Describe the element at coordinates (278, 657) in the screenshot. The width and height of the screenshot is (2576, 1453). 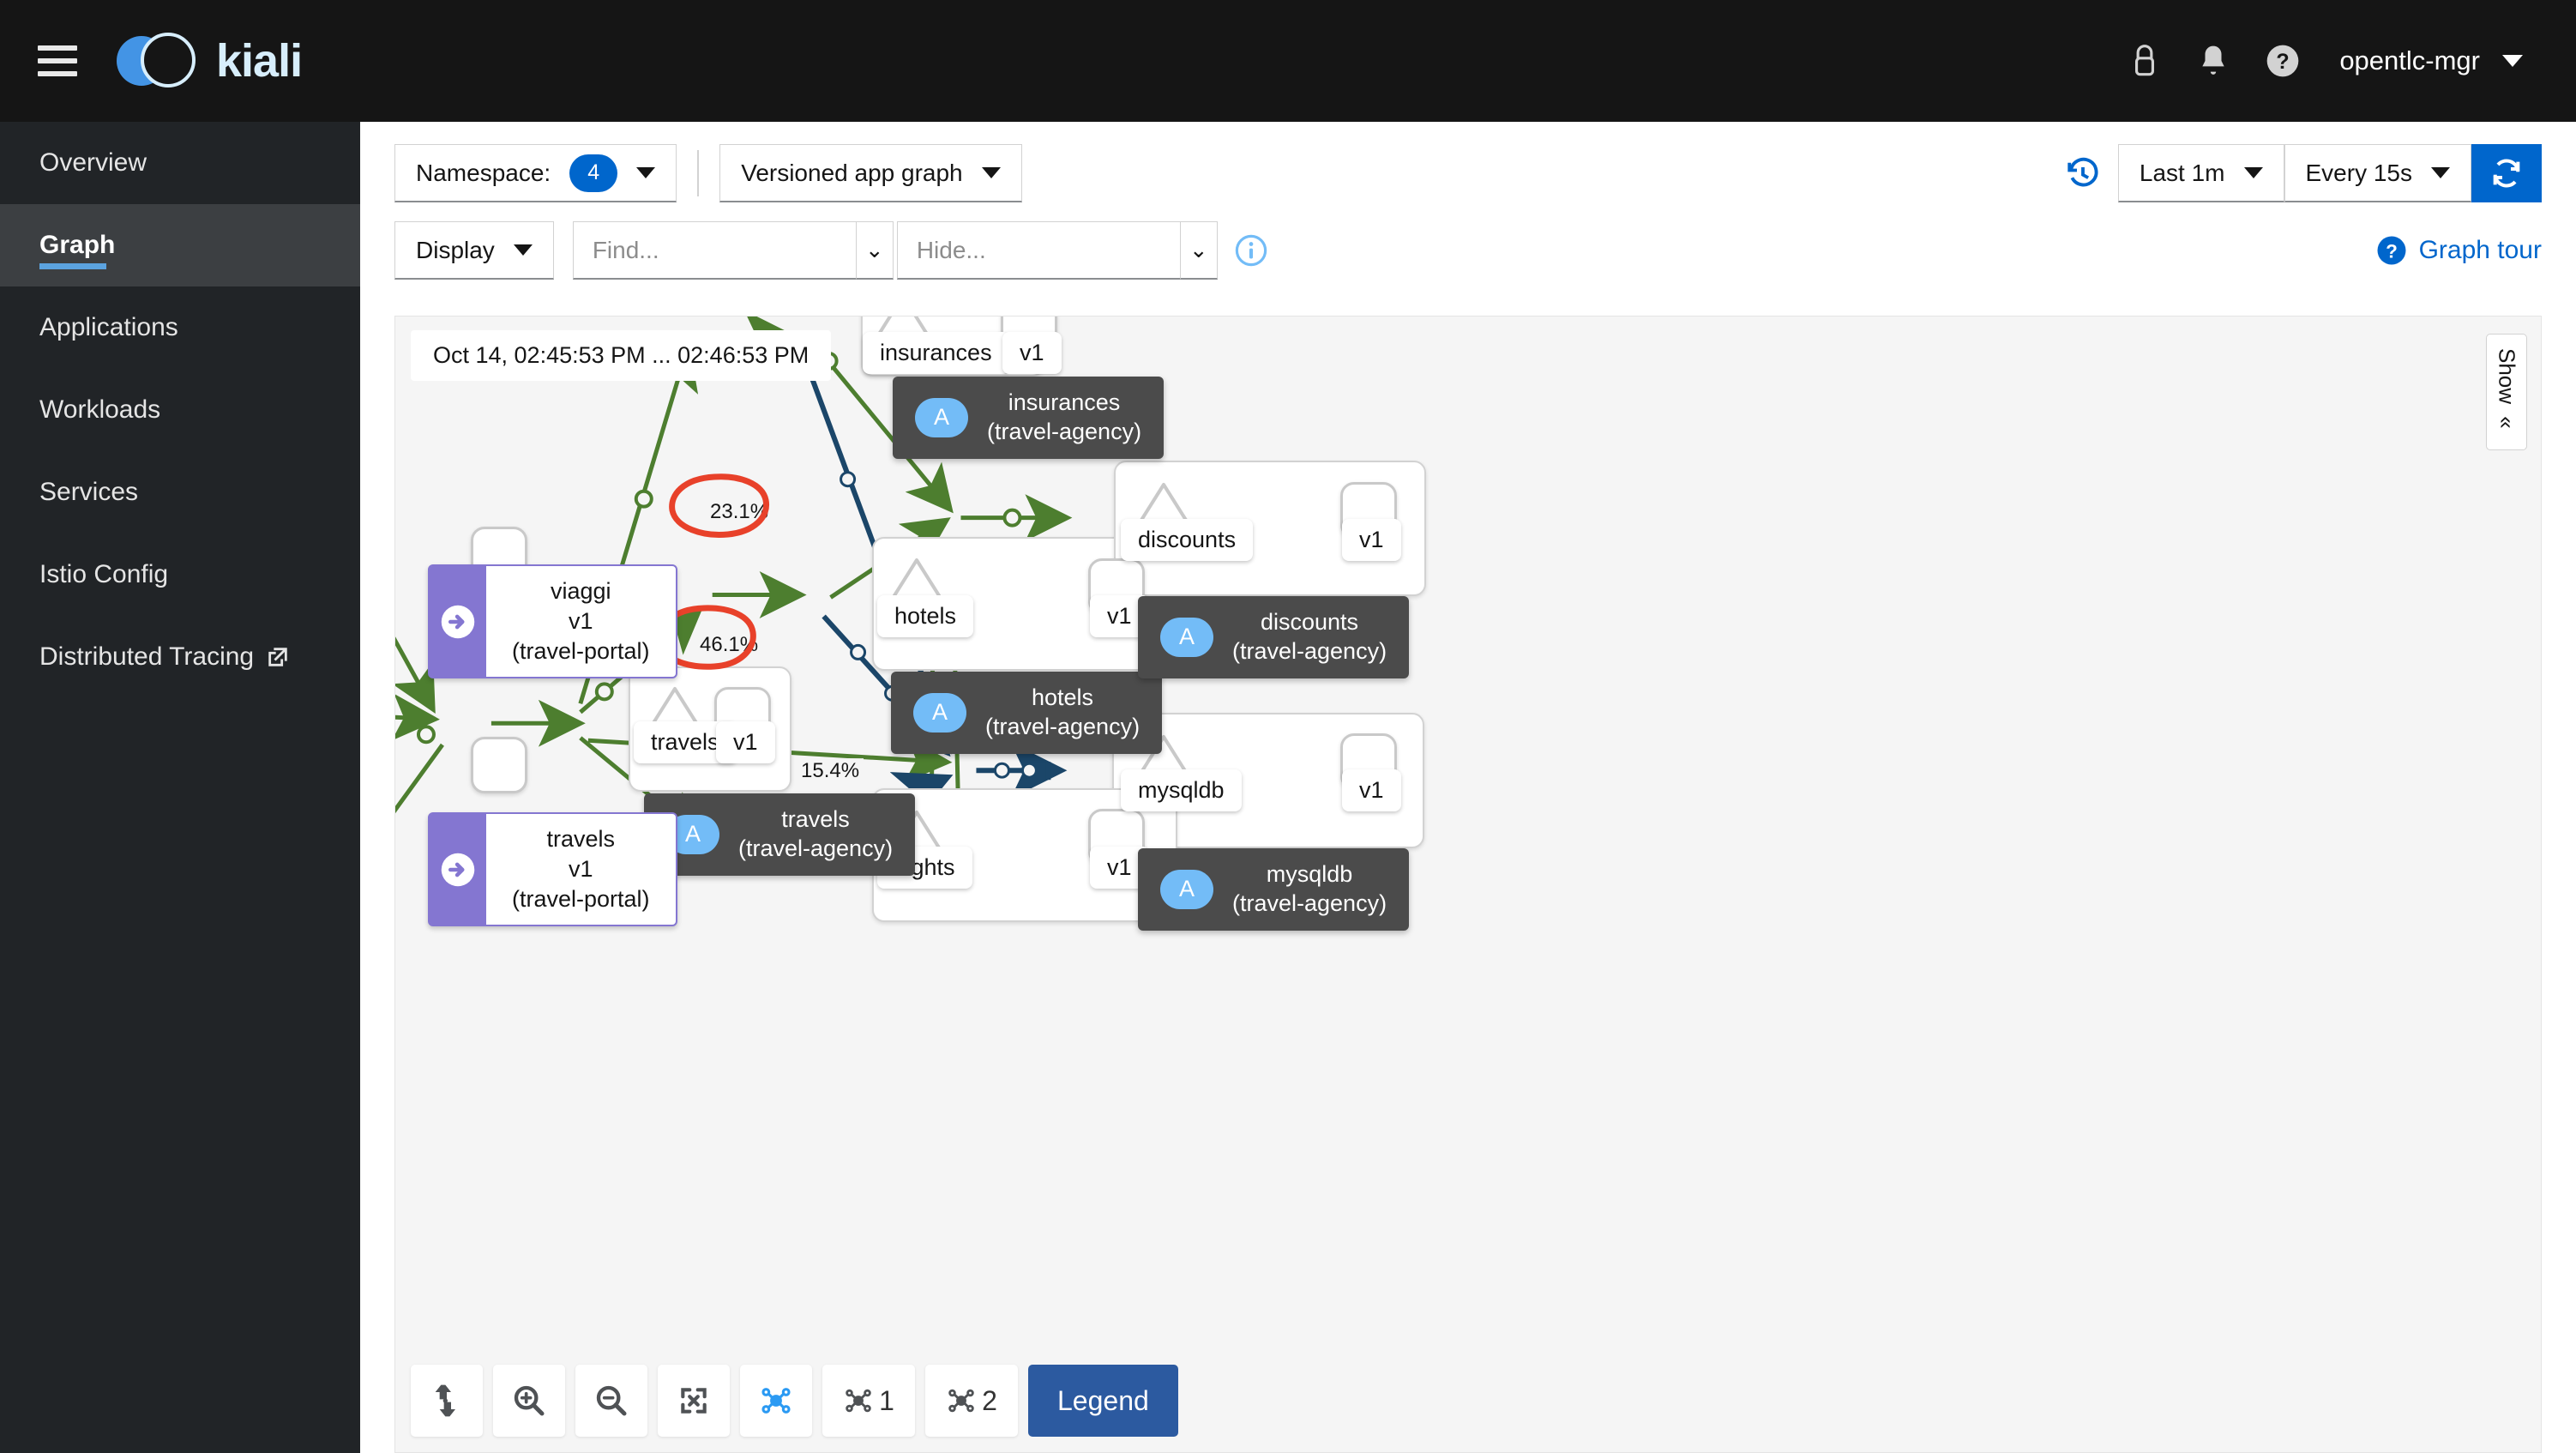
I see `external-link-icon` at that location.